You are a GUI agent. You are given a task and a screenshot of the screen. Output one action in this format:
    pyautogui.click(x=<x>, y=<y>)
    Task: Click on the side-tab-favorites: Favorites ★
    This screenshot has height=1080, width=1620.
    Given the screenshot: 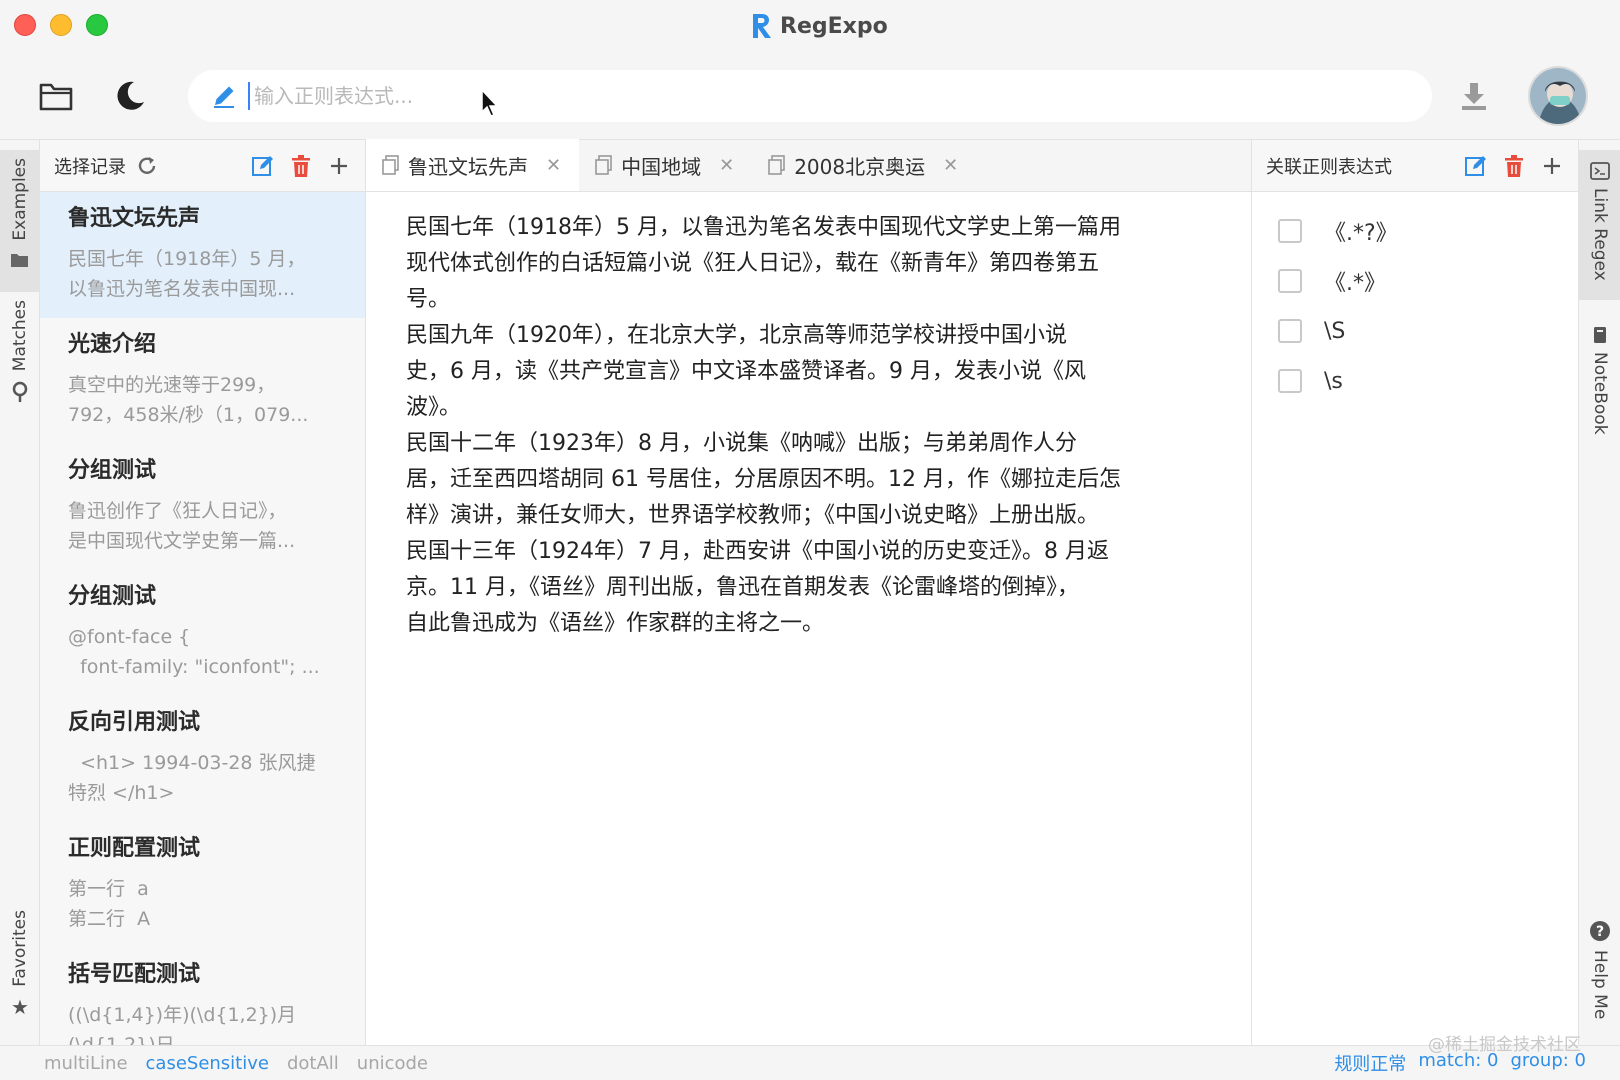 What is the action you would take?
    pyautogui.click(x=20, y=975)
    